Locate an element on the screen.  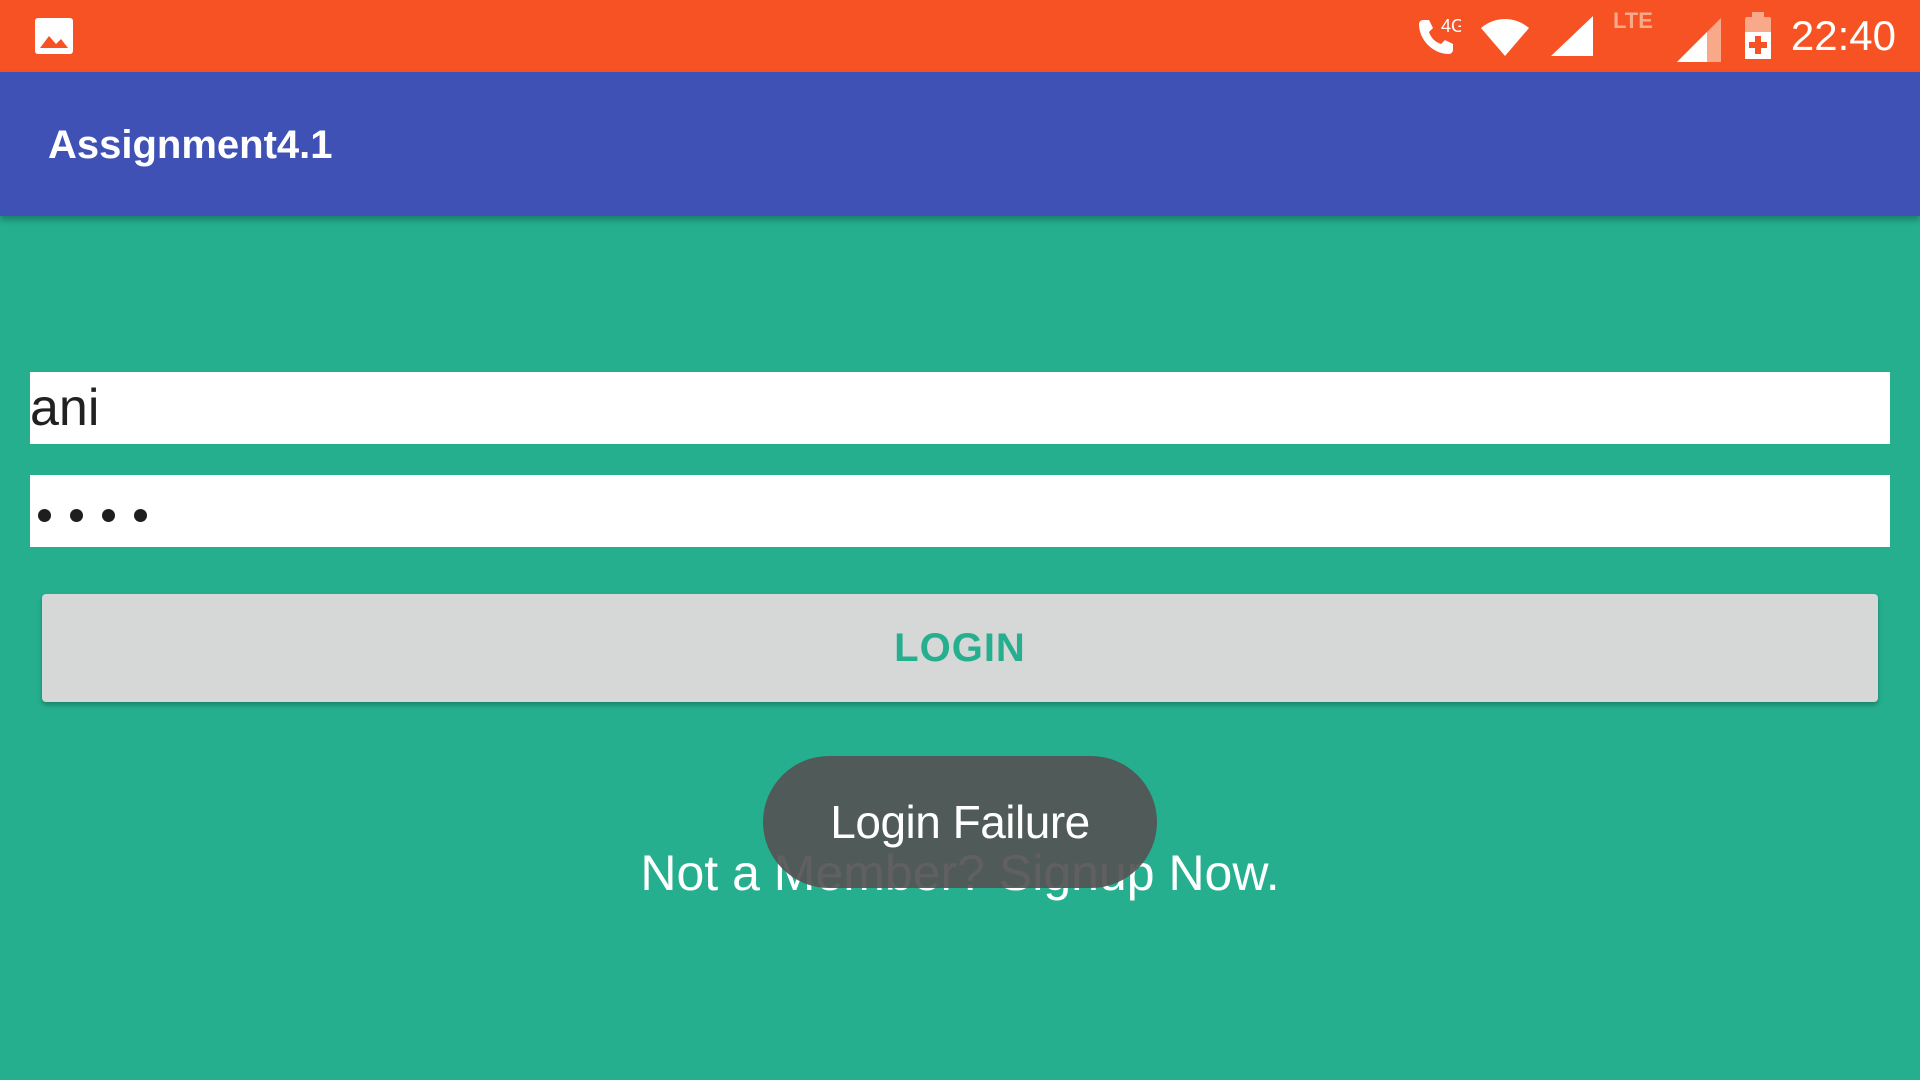
toast-message: Login Failure is located at coordinates (960, 822).